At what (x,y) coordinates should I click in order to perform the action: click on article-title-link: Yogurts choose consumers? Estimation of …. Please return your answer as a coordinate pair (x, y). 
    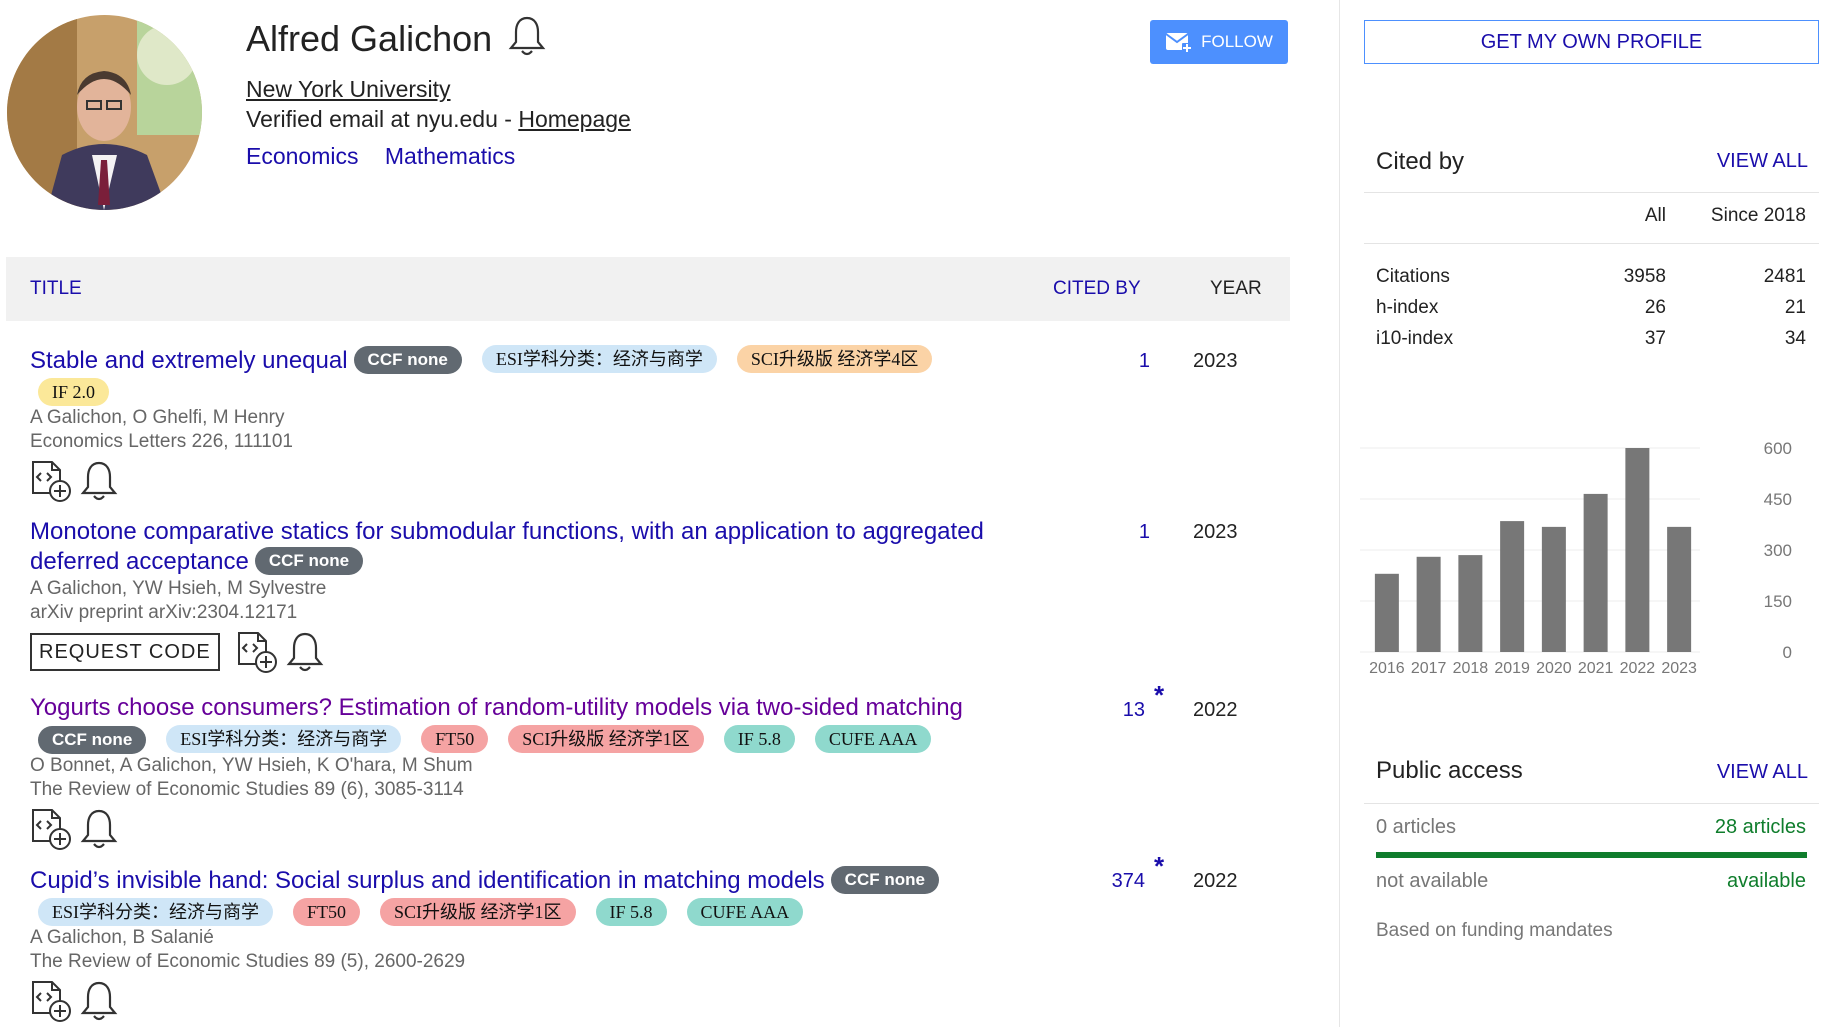
    Looking at the image, I should click on (496, 707).